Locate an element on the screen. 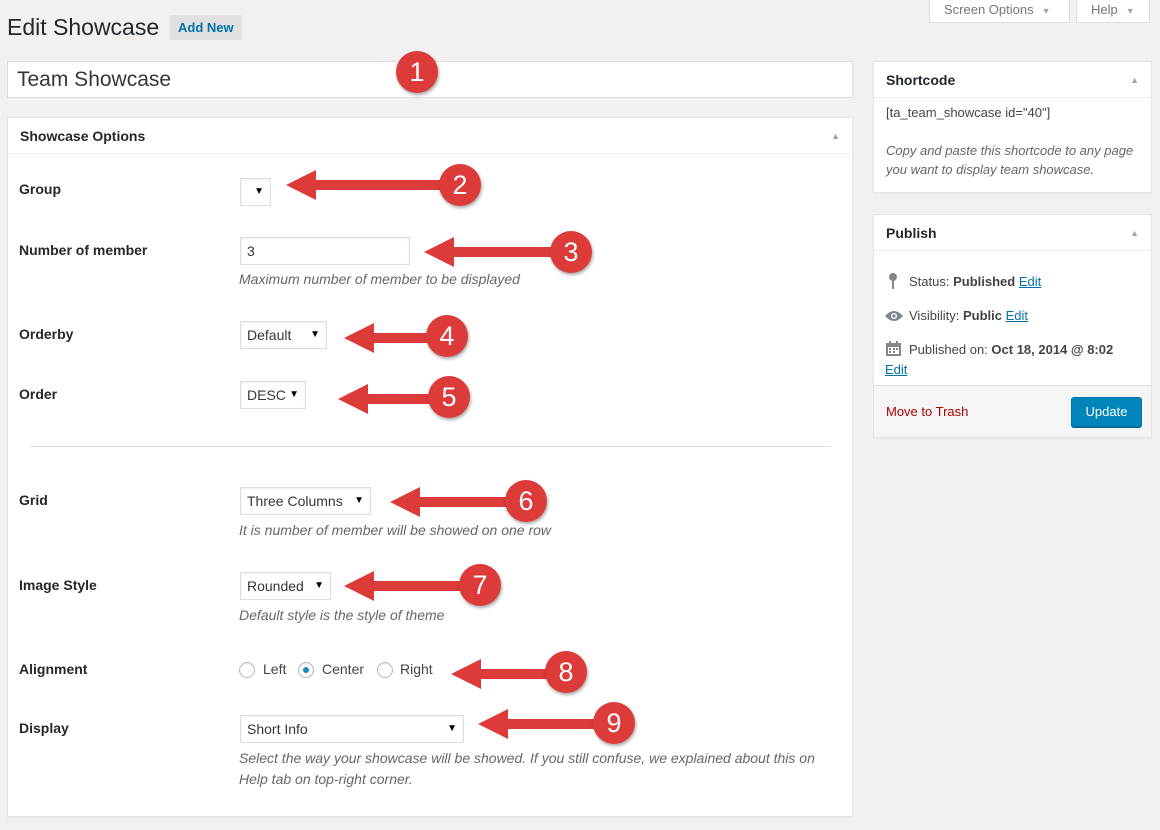  annotation-badge-1: 1 is located at coordinates (417, 72).